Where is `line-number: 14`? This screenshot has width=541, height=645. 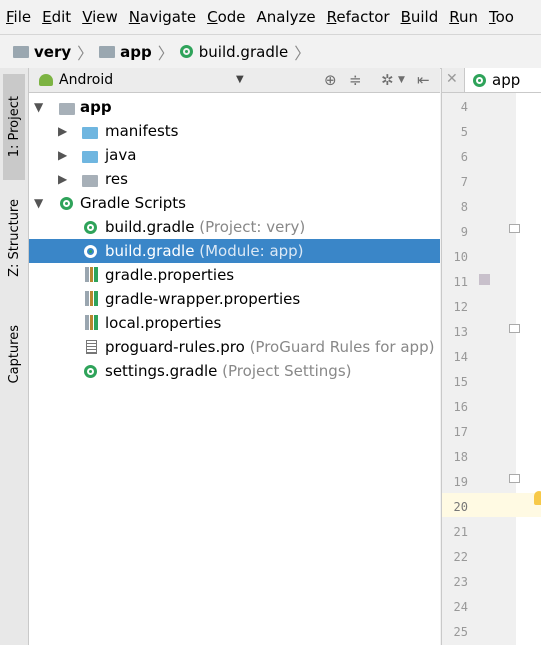 line-number: 14 is located at coordinates (460, 357).